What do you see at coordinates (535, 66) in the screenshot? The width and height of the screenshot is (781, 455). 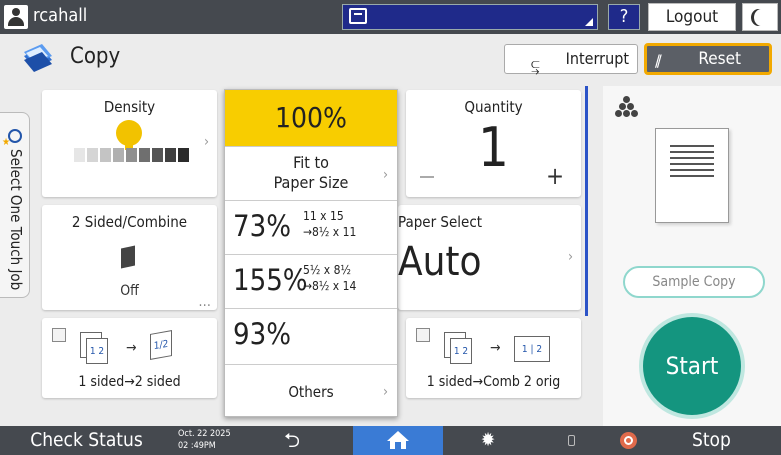 I see `interrupt-icon: ⥹` at bounding box center [535, 66].